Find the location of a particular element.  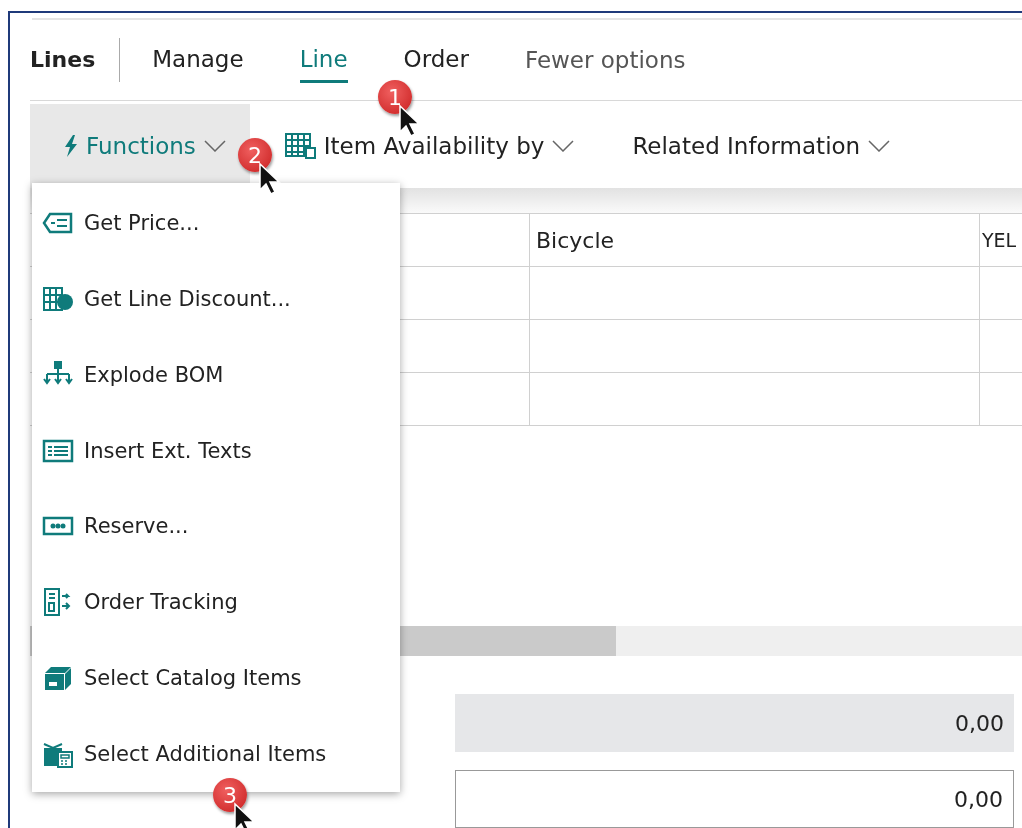

section-title: Lines is located at coordinates (75, 60).